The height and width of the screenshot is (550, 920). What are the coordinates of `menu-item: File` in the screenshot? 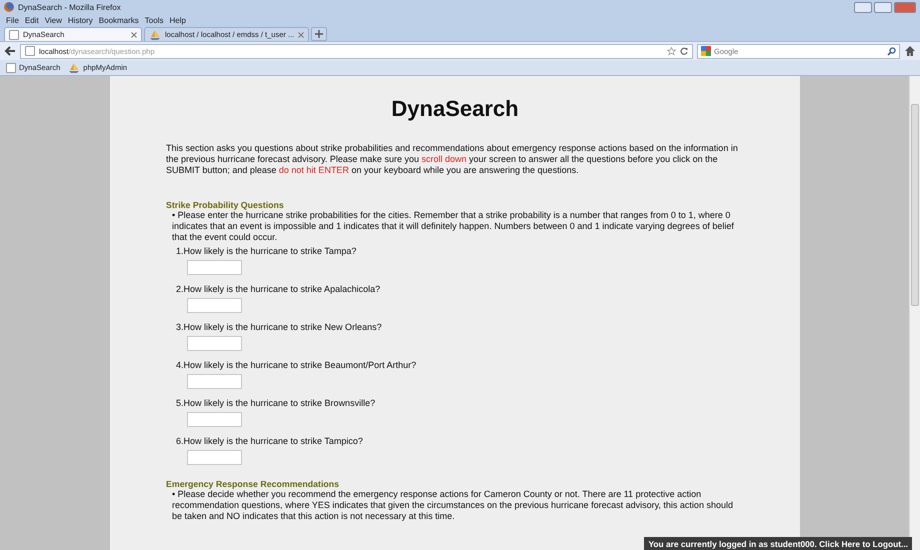 It's located at (12, 20).